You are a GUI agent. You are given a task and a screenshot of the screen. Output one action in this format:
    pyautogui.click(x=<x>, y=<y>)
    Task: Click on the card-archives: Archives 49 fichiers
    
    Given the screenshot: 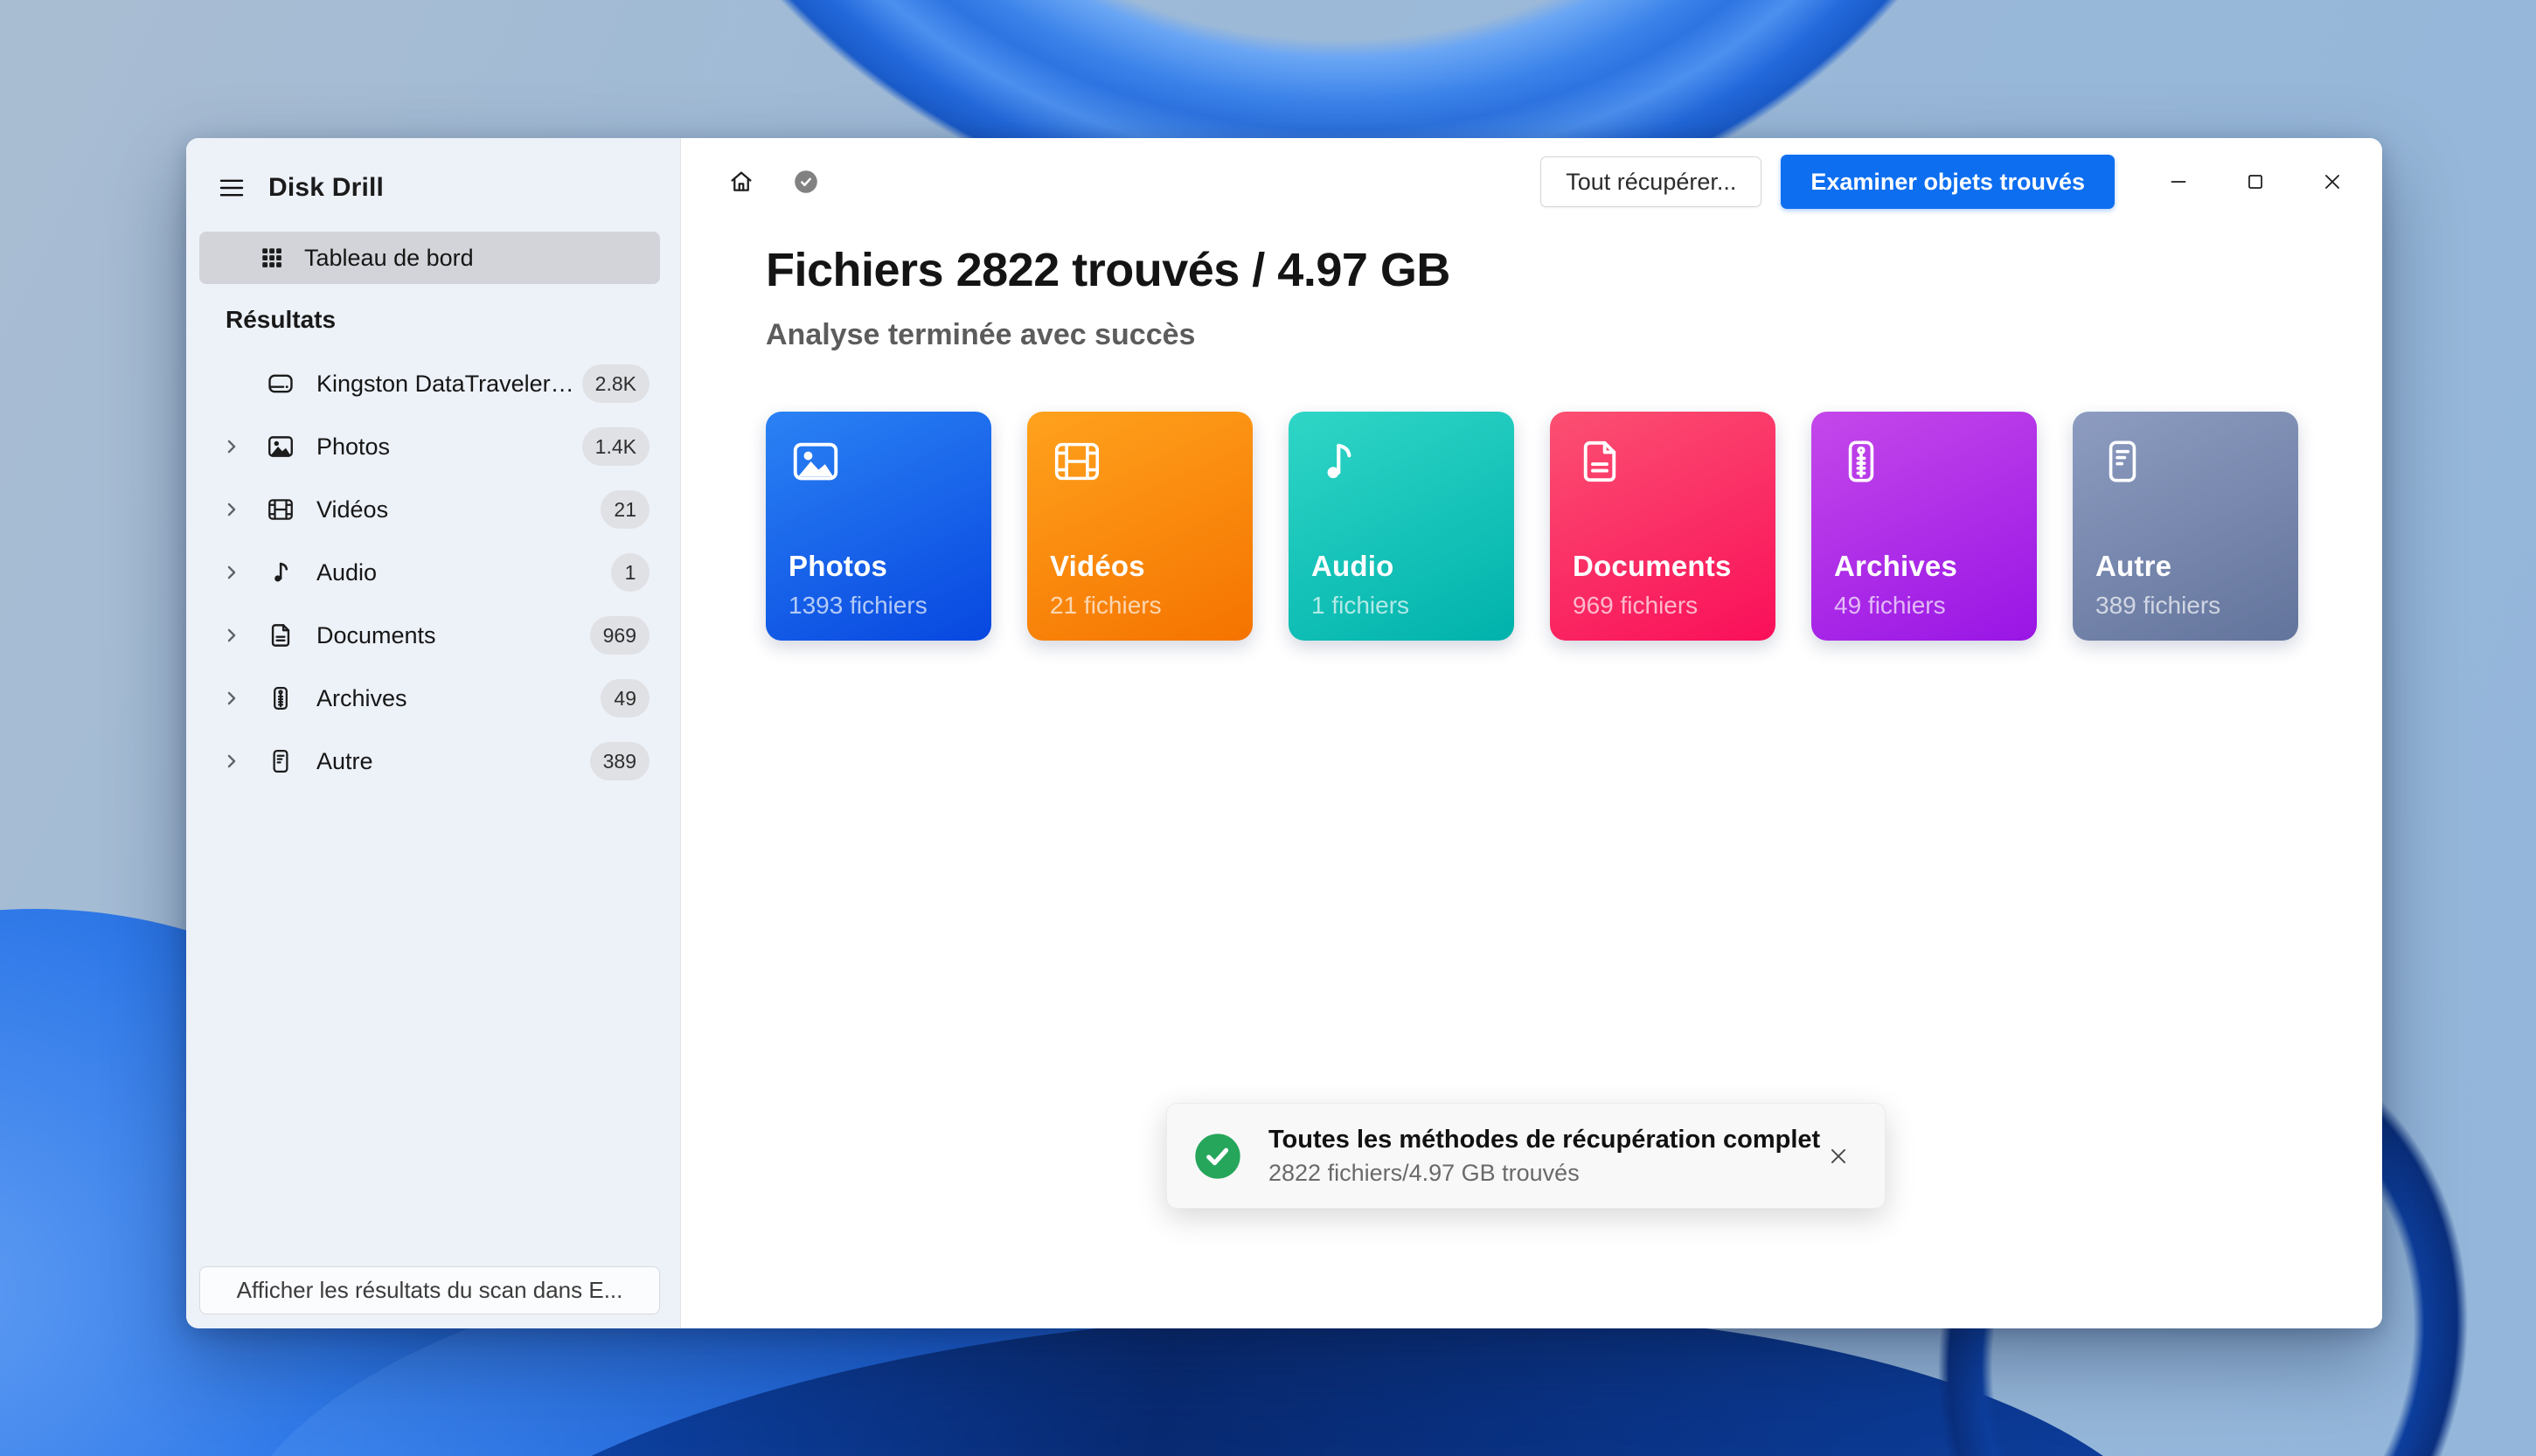 What is the action you would take?
    pyautogui.click(x=1924, y=526)
    